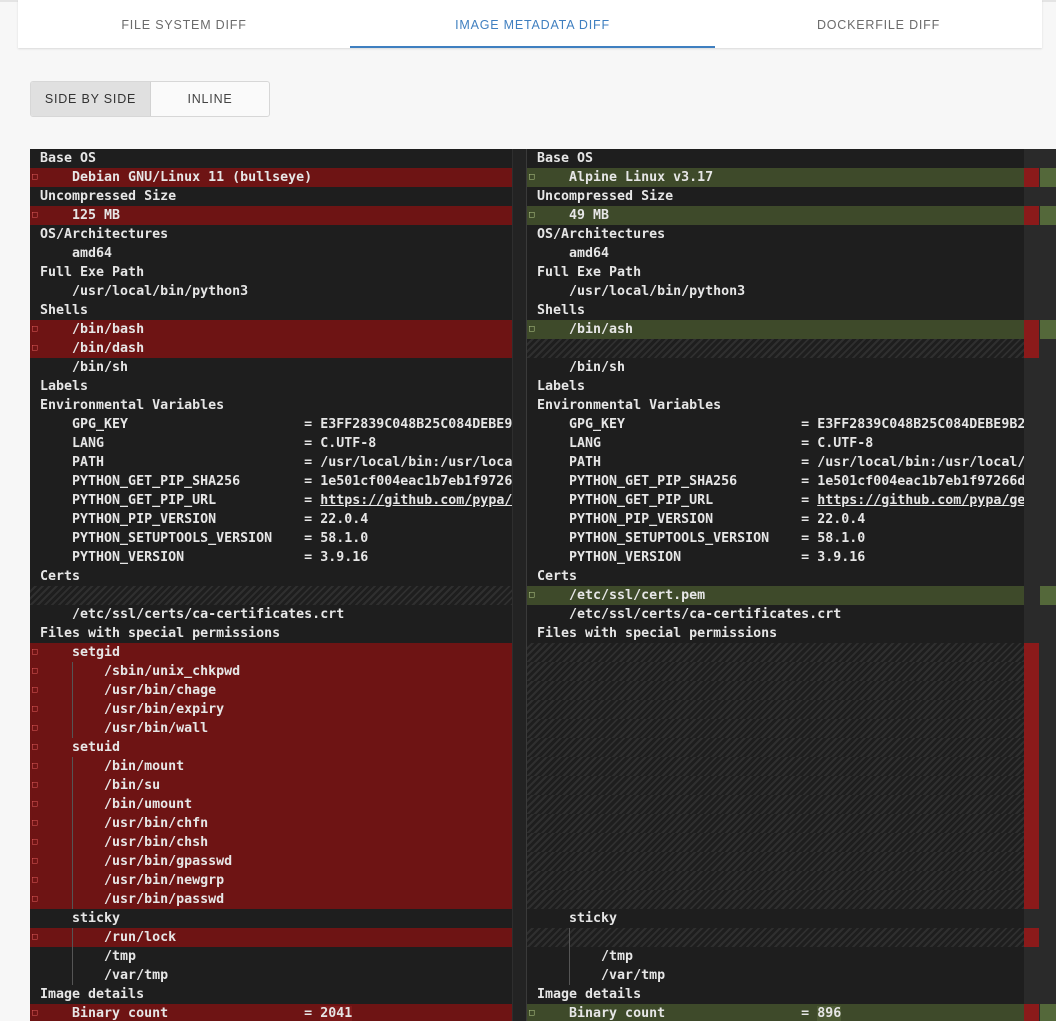 This screenshot has width=1056, height=1021. I want to click on diff-line: /etc/ssl/certs/ca-certificates.crt, so click(775, 614).